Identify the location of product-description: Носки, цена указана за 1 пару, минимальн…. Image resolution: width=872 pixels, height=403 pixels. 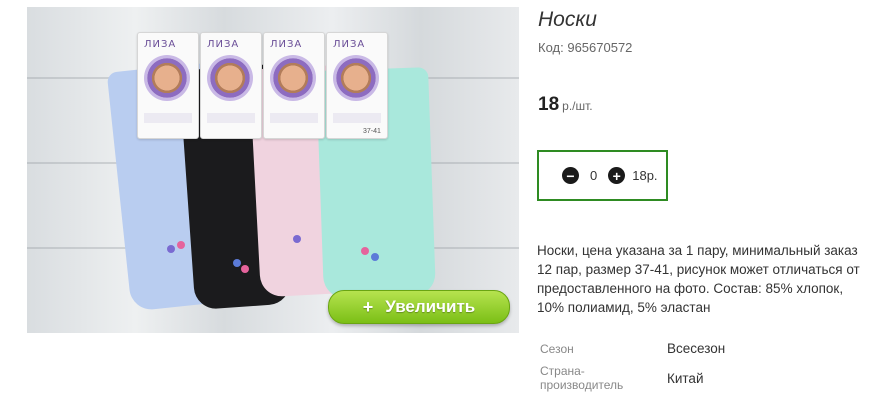
(698, 279).